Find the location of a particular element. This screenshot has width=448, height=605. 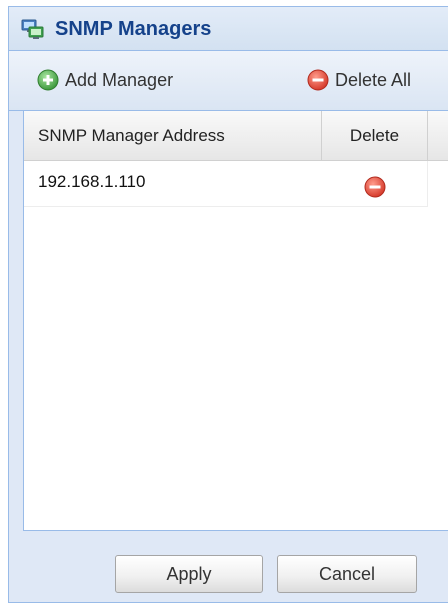

add-manager-button: Add Manager is located at coordinates (105, 80).